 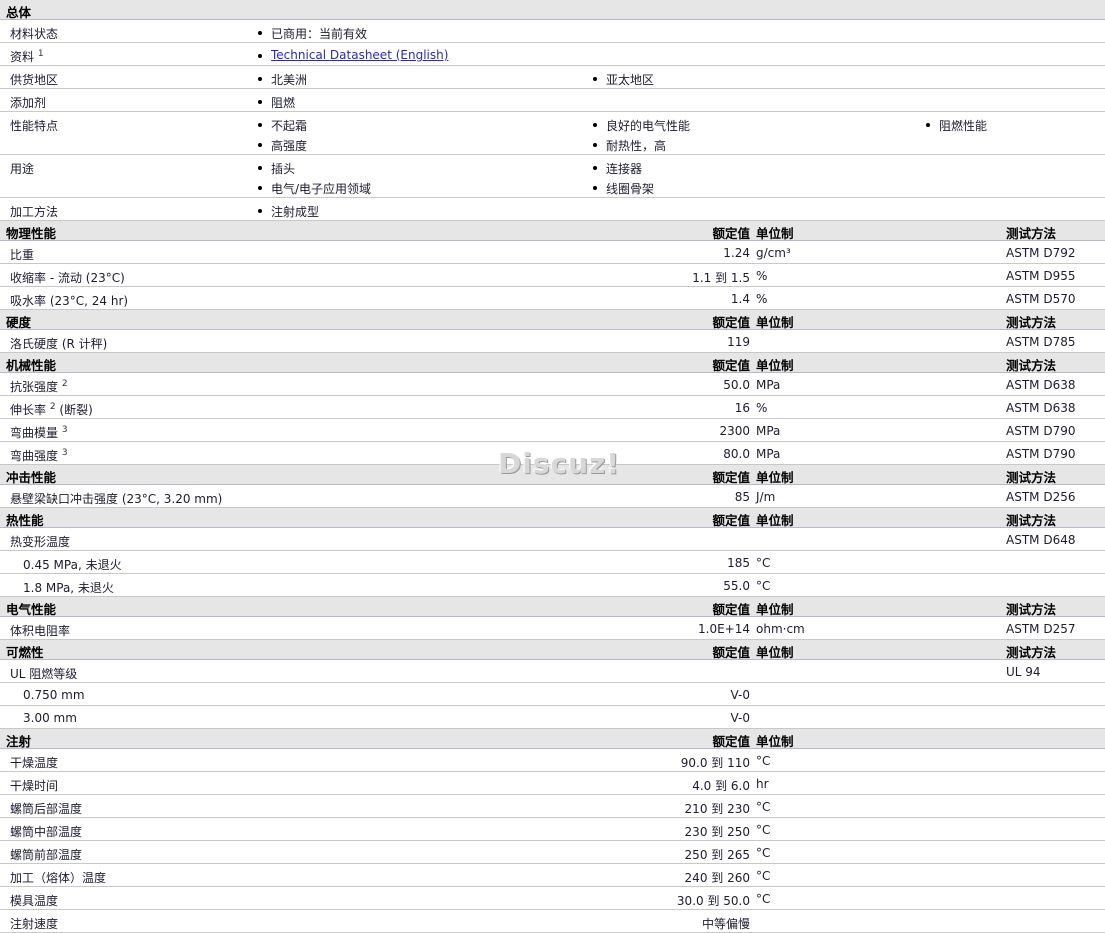 What do you see at coordinates (54, 695) in the screenshot?
I see `property-name: 0.750 mm` at bounding box center [54, 695].